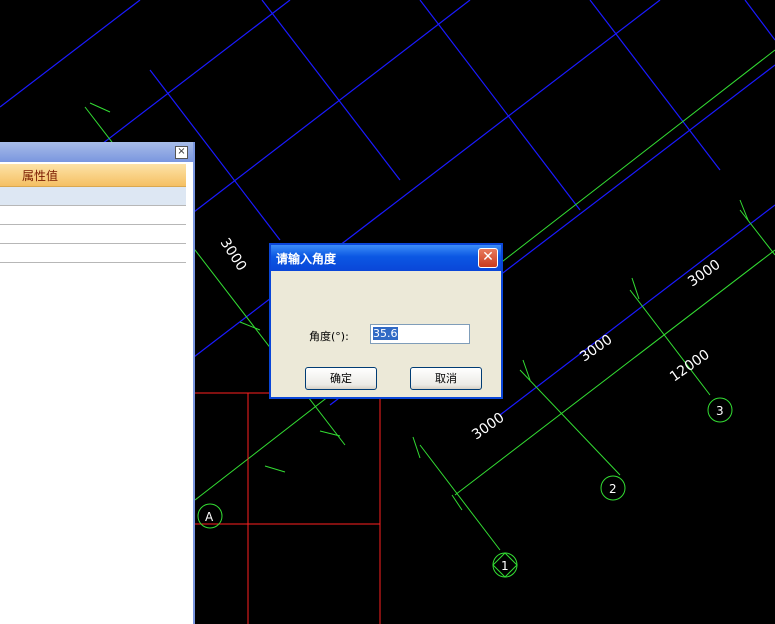 This screenshot has height=624, width=775. I want to click on dialog-titlebar: 请输入角度 ✕, so click(386, 258).